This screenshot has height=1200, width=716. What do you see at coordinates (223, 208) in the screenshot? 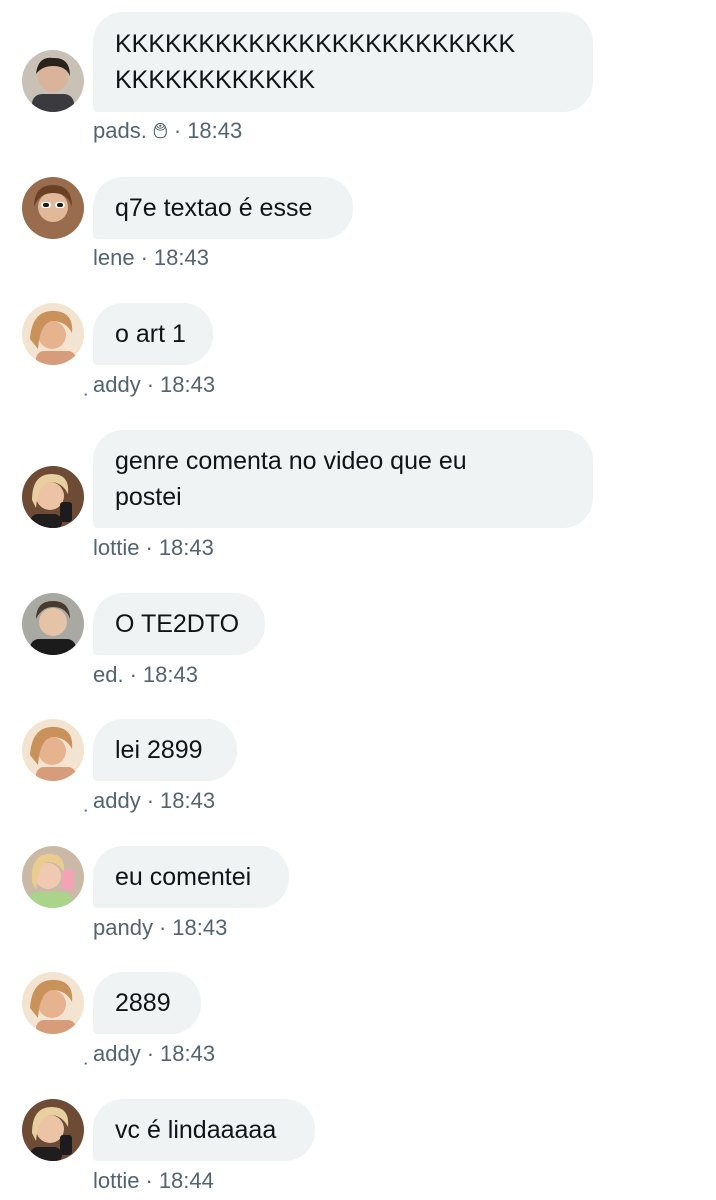
I see `message-bubble: q7e textao é esse` at bounding box center [223, 208].